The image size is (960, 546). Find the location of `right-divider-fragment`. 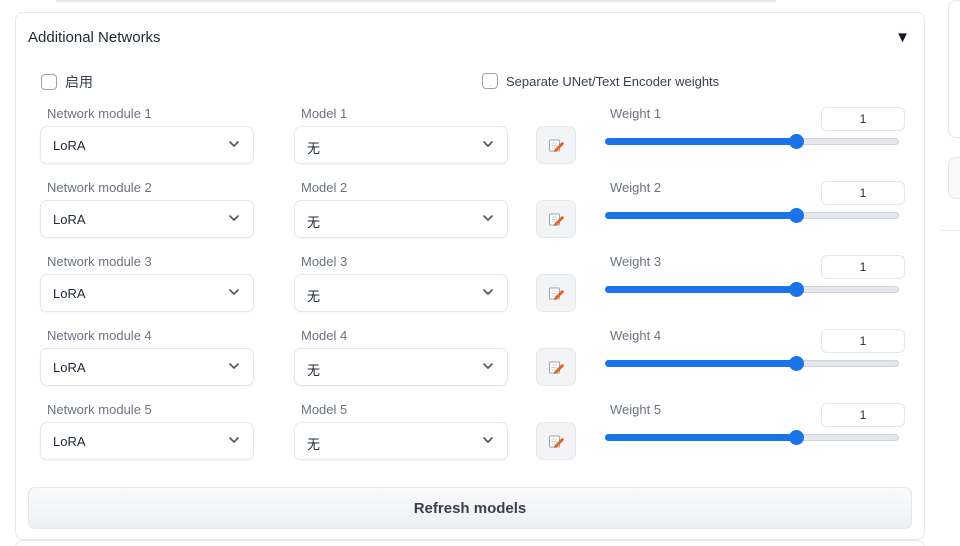

right-divider-fragment is located at coordinates (950, 230).